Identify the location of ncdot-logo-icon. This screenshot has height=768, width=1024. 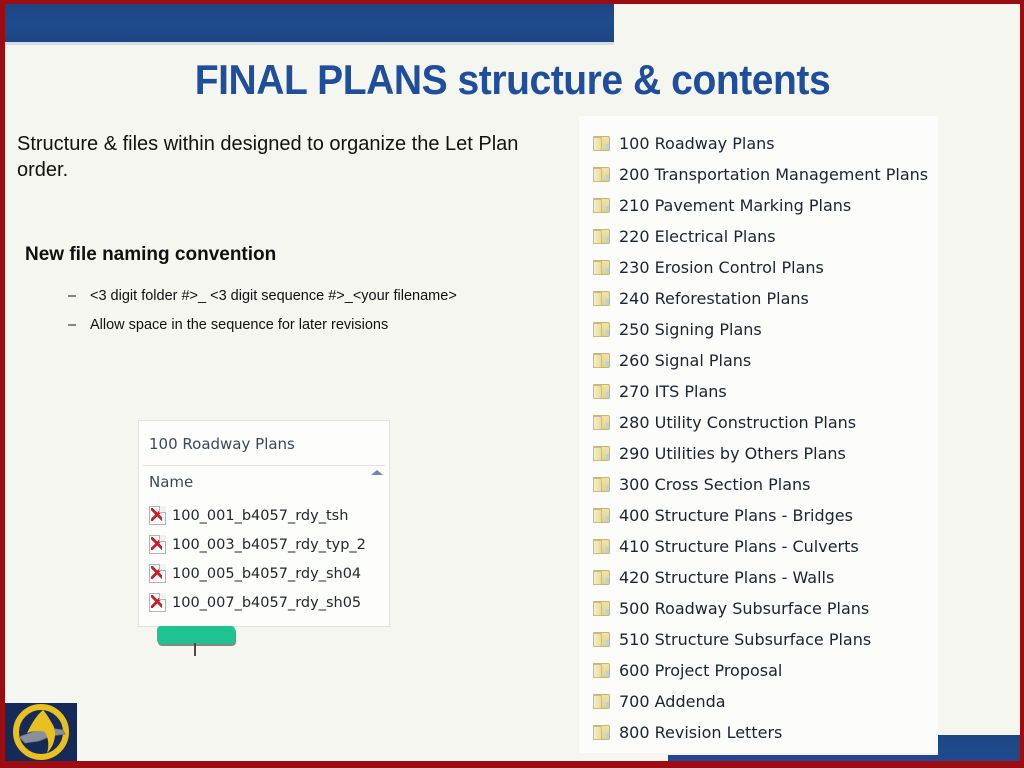
(41, 732).